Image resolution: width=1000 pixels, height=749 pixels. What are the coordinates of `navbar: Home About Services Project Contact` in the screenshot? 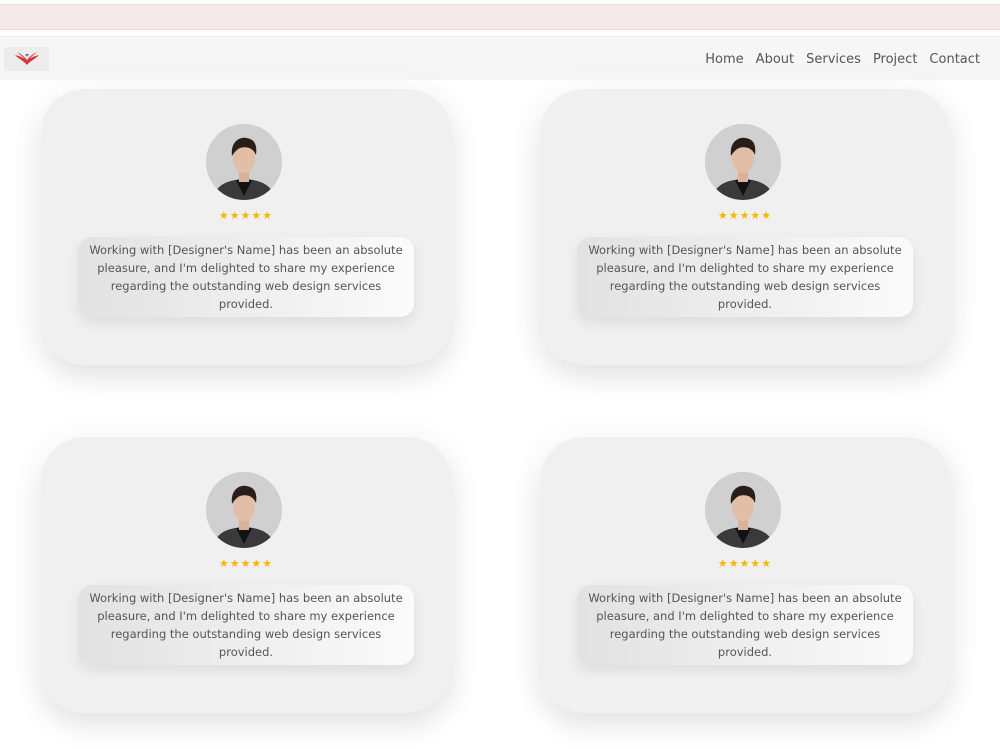 It's located at (500, 58).